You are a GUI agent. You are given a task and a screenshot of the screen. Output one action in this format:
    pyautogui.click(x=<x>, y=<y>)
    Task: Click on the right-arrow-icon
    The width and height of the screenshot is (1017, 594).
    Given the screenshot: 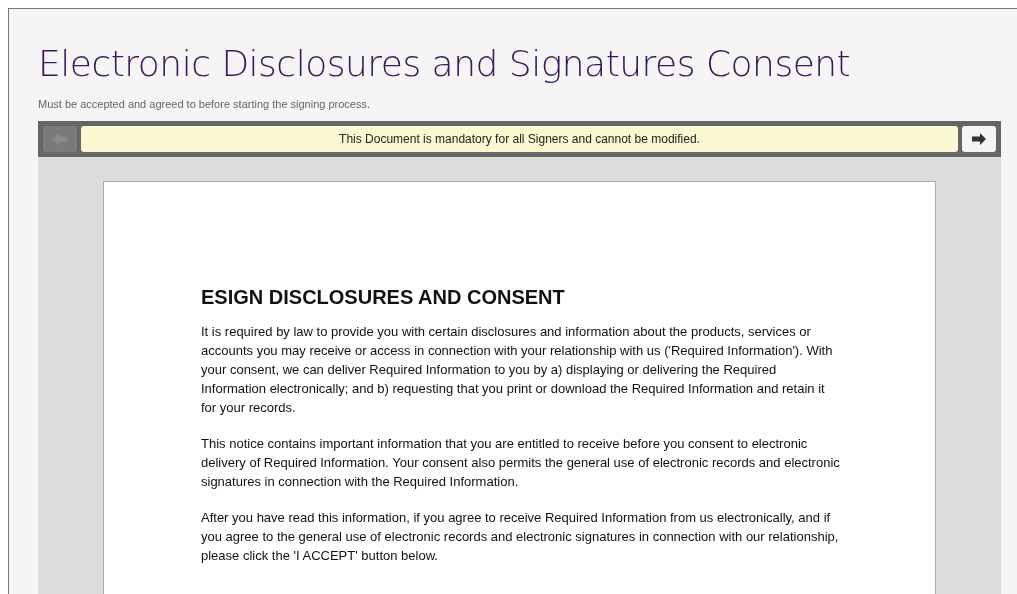 What is the action you would take?
    pyautogui.click(x=979, y=138)
    